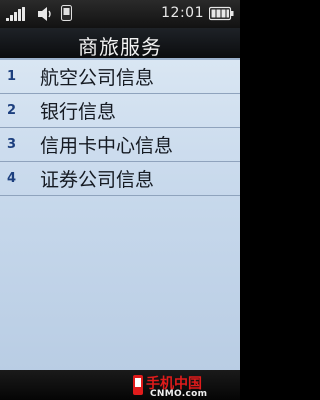  I want to click on speaker-icon, so click(44, 14).